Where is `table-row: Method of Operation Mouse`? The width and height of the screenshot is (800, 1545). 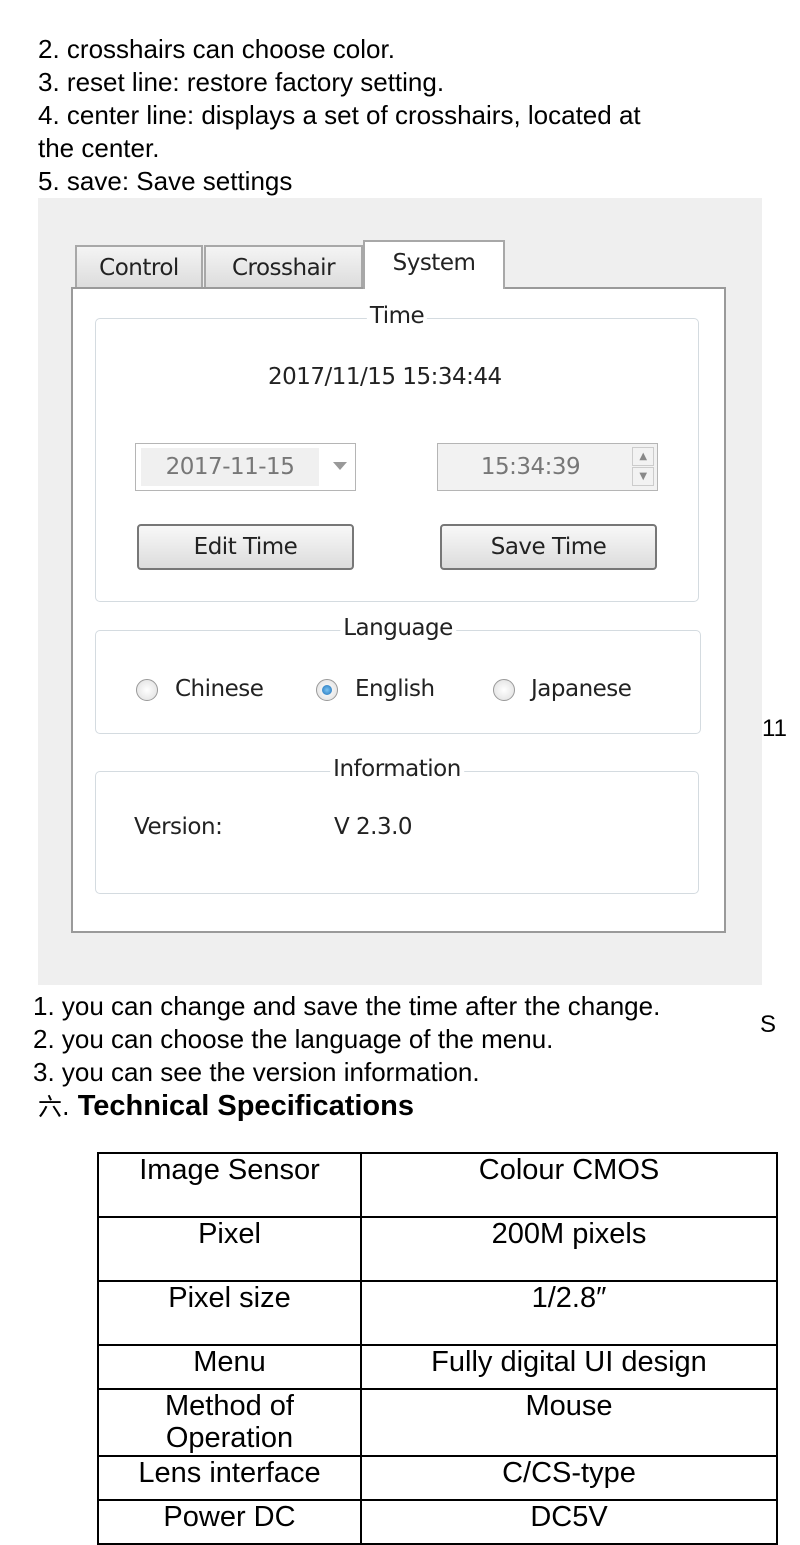
table-row: Method of Operation Mouse is located at coordinates (437, 1422).